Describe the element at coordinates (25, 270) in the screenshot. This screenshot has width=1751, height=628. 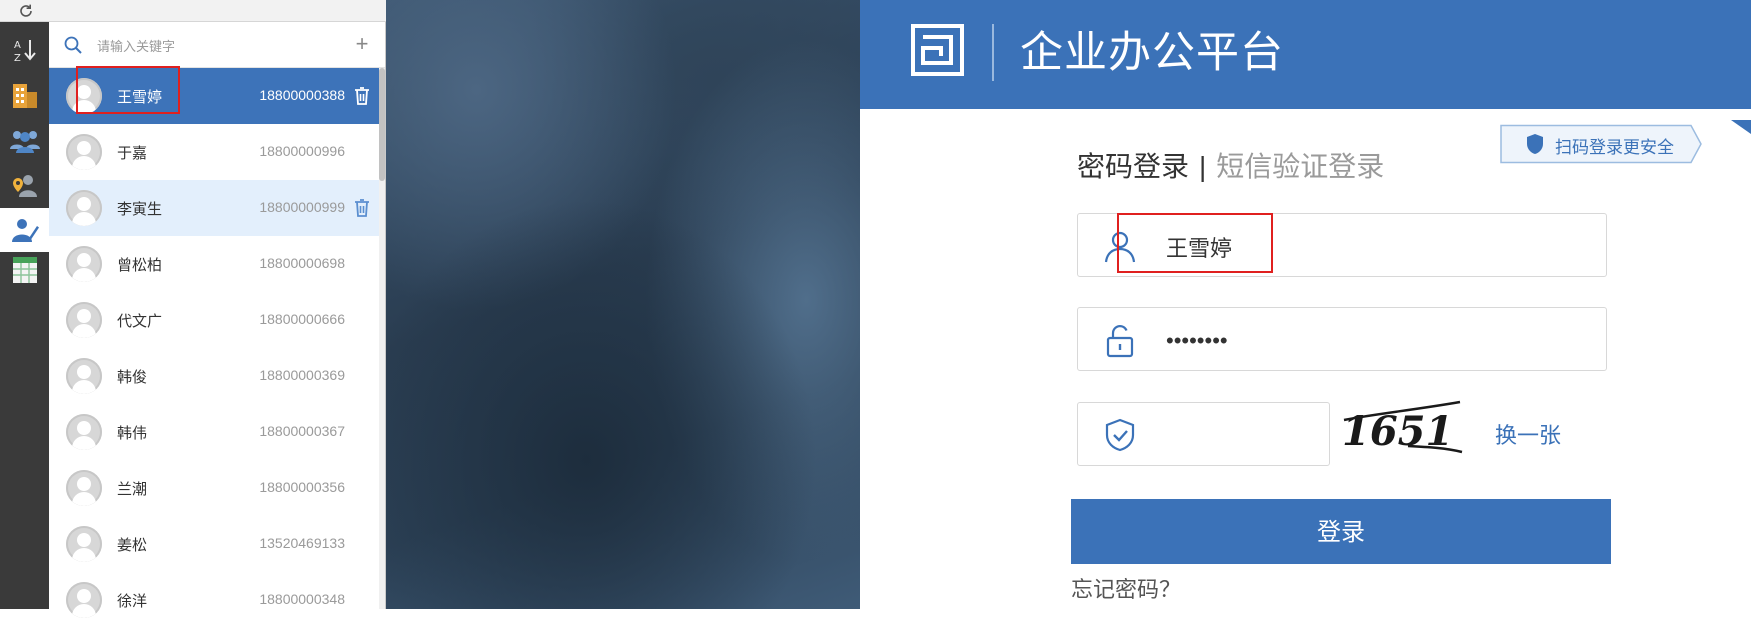
I see `spreadsheet-icon` at that location.